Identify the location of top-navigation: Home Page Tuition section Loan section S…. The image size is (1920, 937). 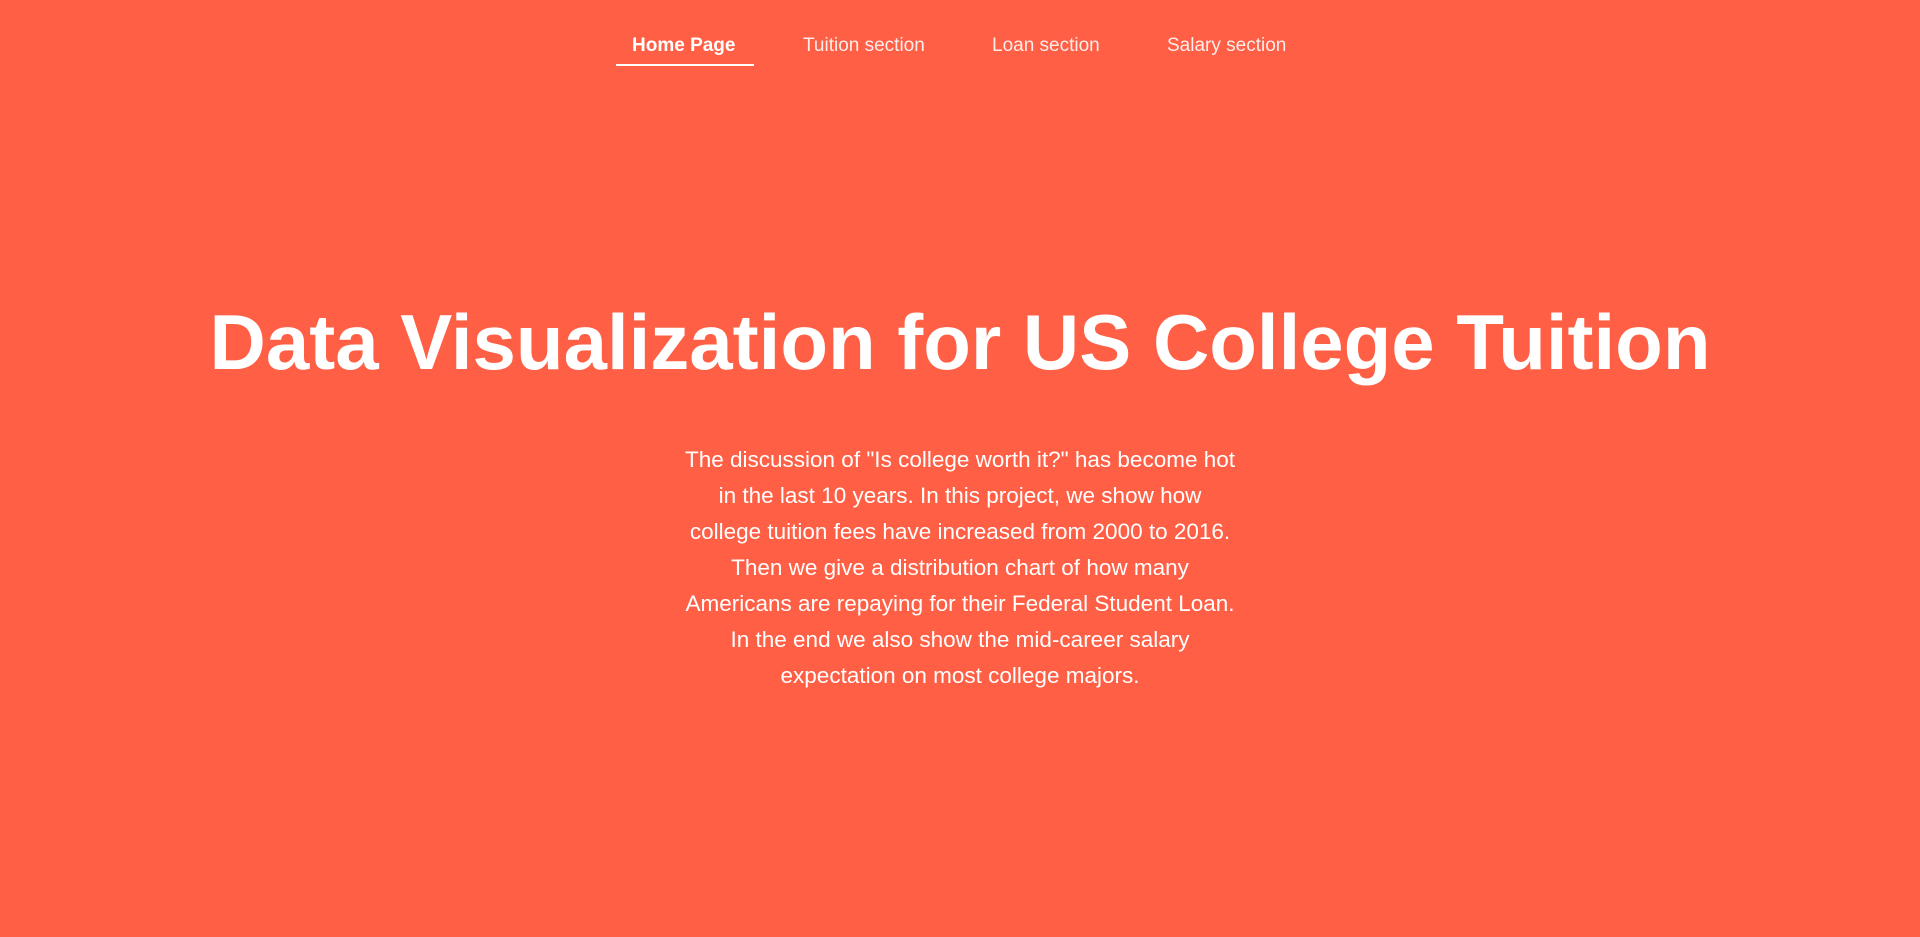
(960, 40).